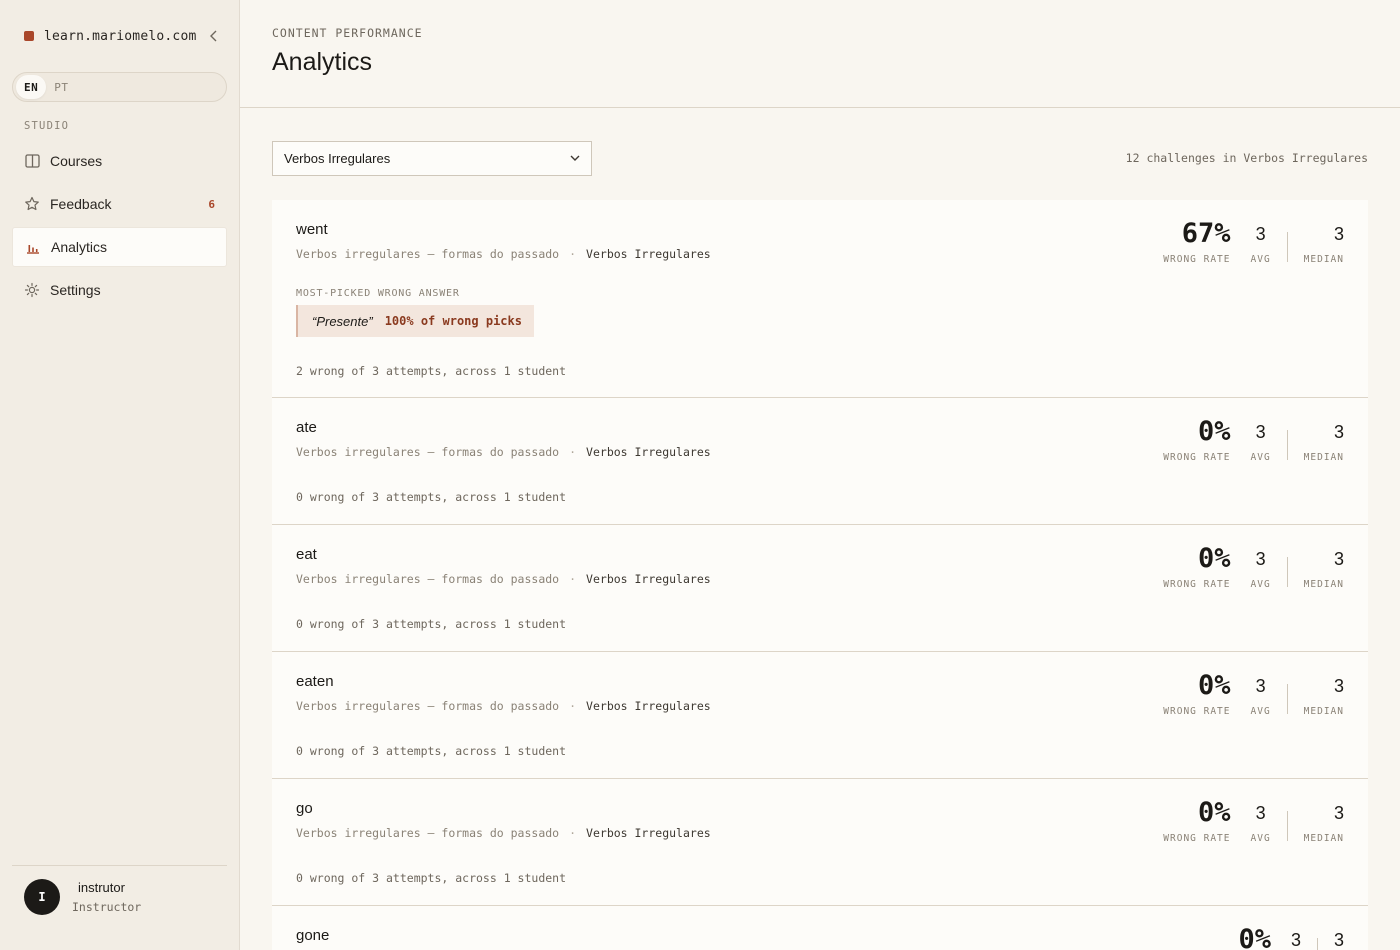 The width and height of the screenshot is (1400, 950). What do you see at coordinates (47, 126) in the screenshot?
I see `studio-section-label: STUDIO` at bounding box center [47, 126].